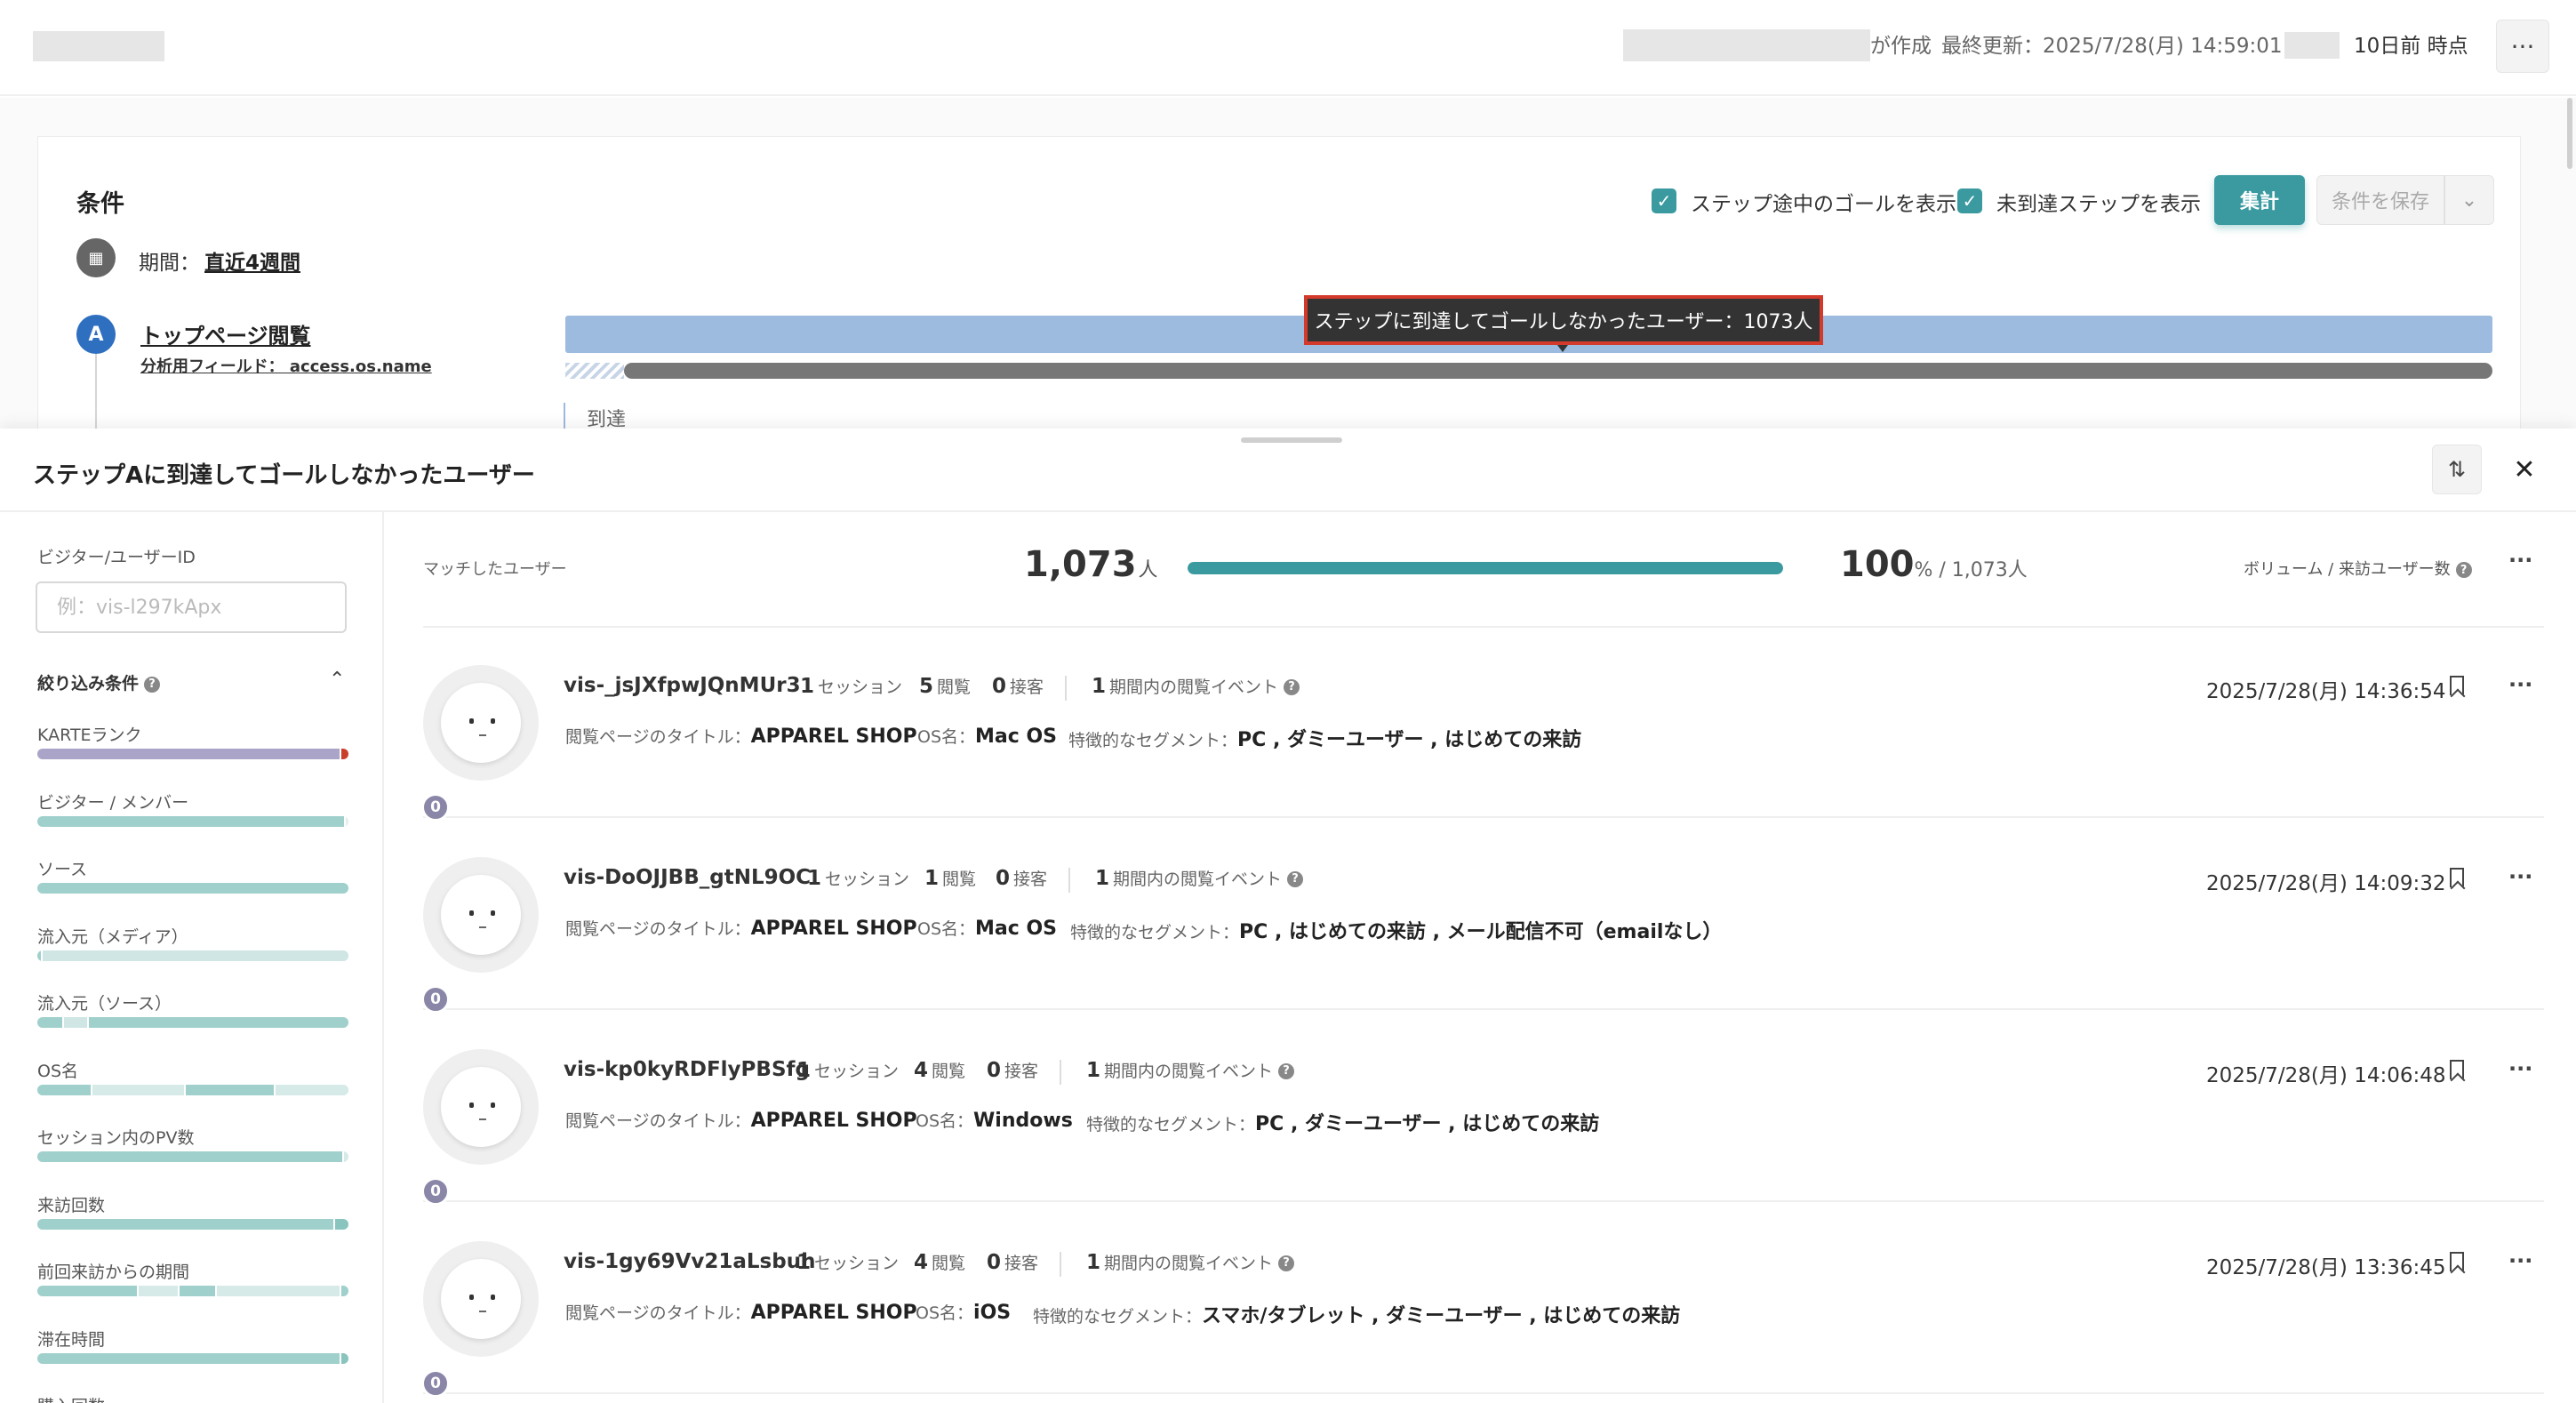 This screenshot has height=1403, width=2576. I want to click on aggregate-button: 集計, so click(2259, 200).